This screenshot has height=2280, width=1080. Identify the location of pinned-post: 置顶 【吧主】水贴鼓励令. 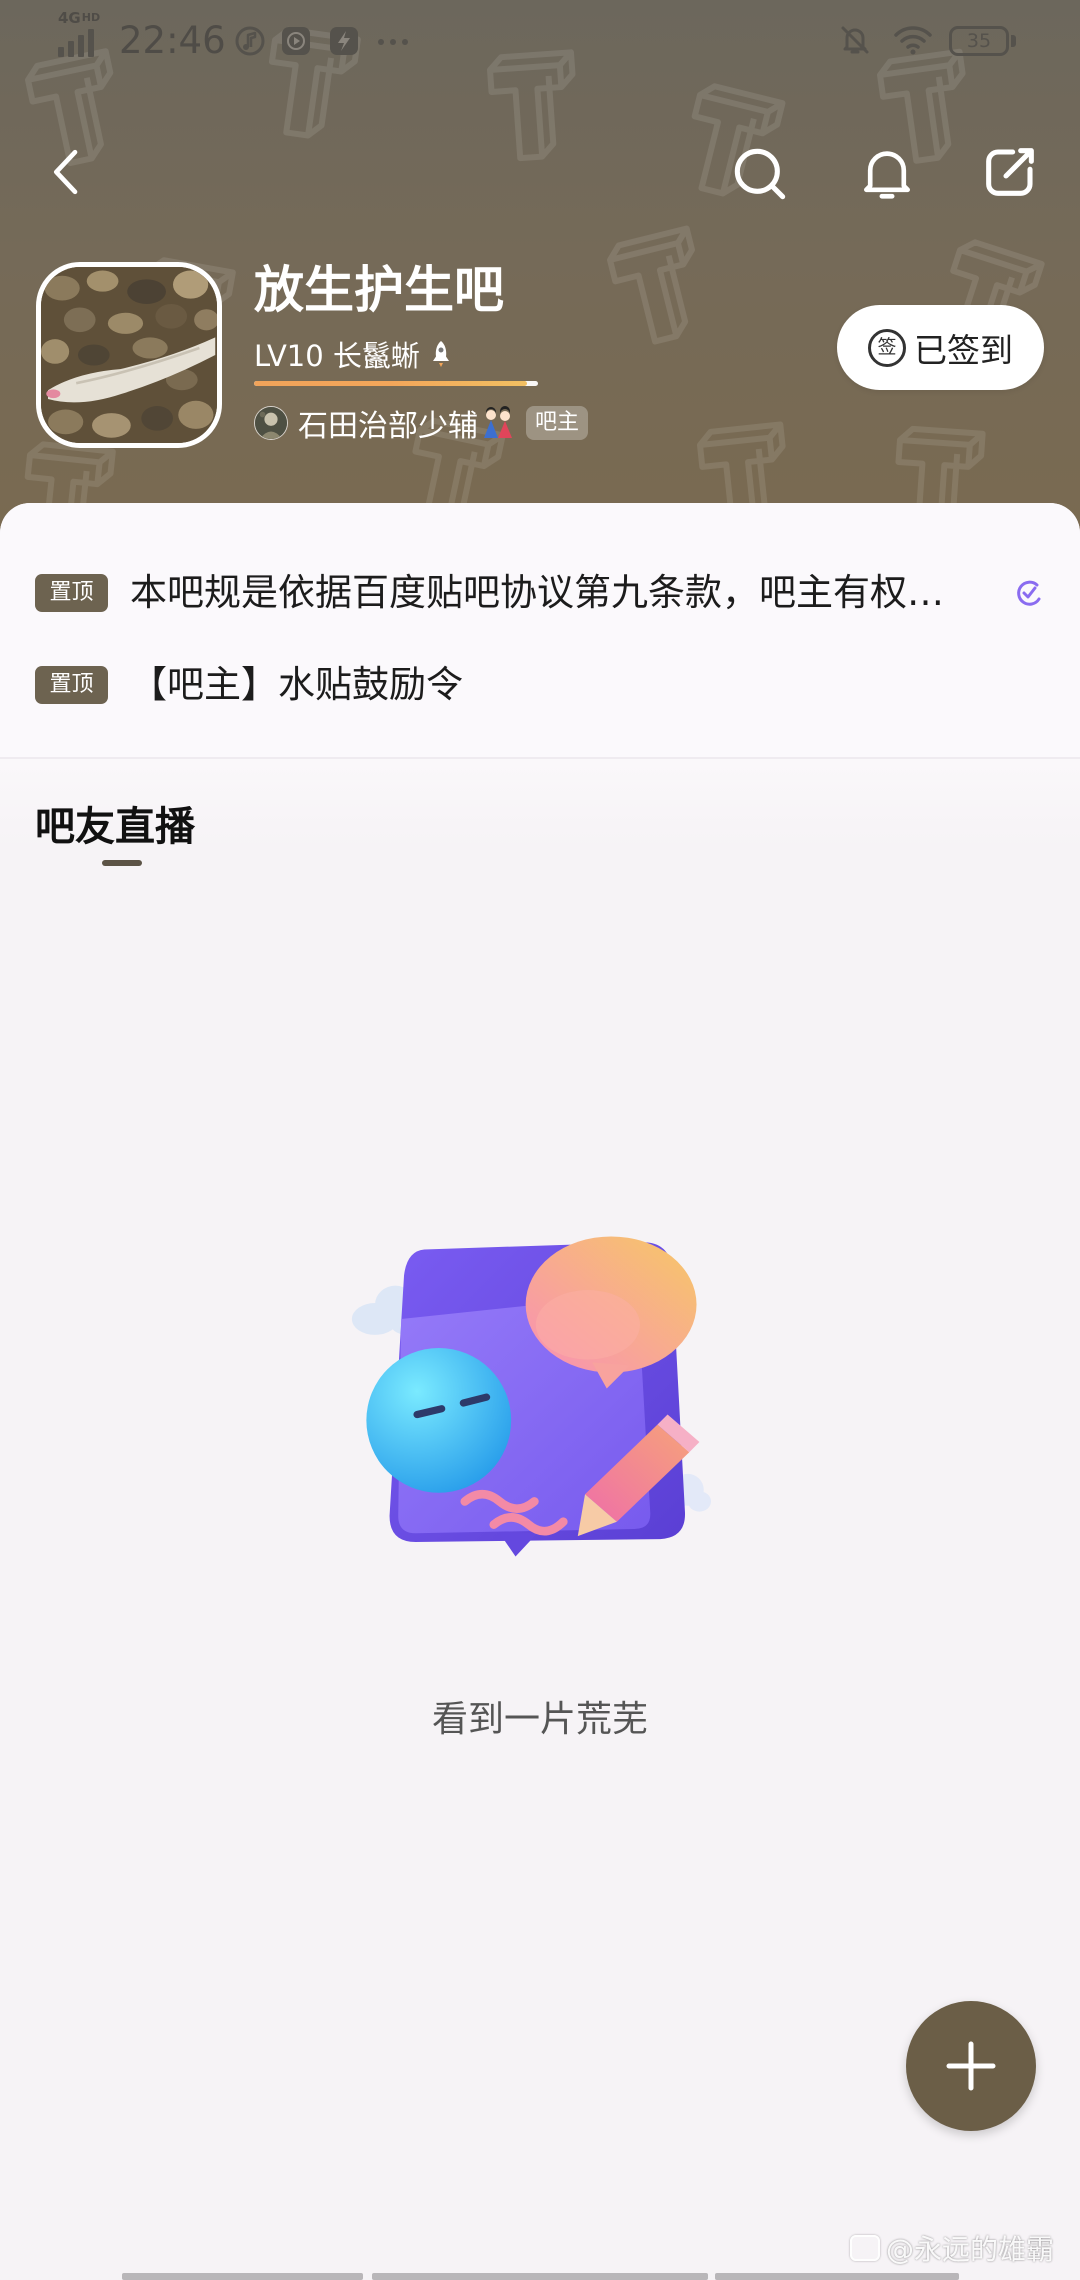
(540, 685).